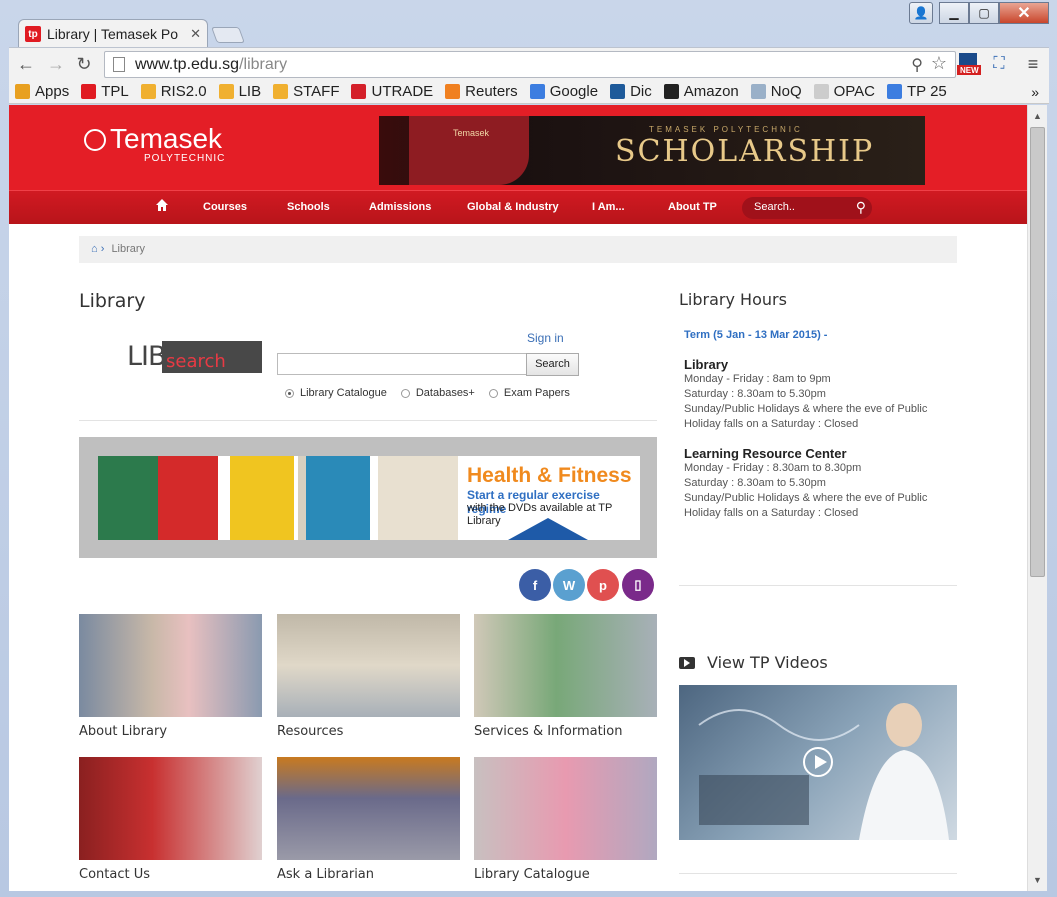 The image size is (1057, 897). I want to click on pinterest-icon: p, so click(603, 585).